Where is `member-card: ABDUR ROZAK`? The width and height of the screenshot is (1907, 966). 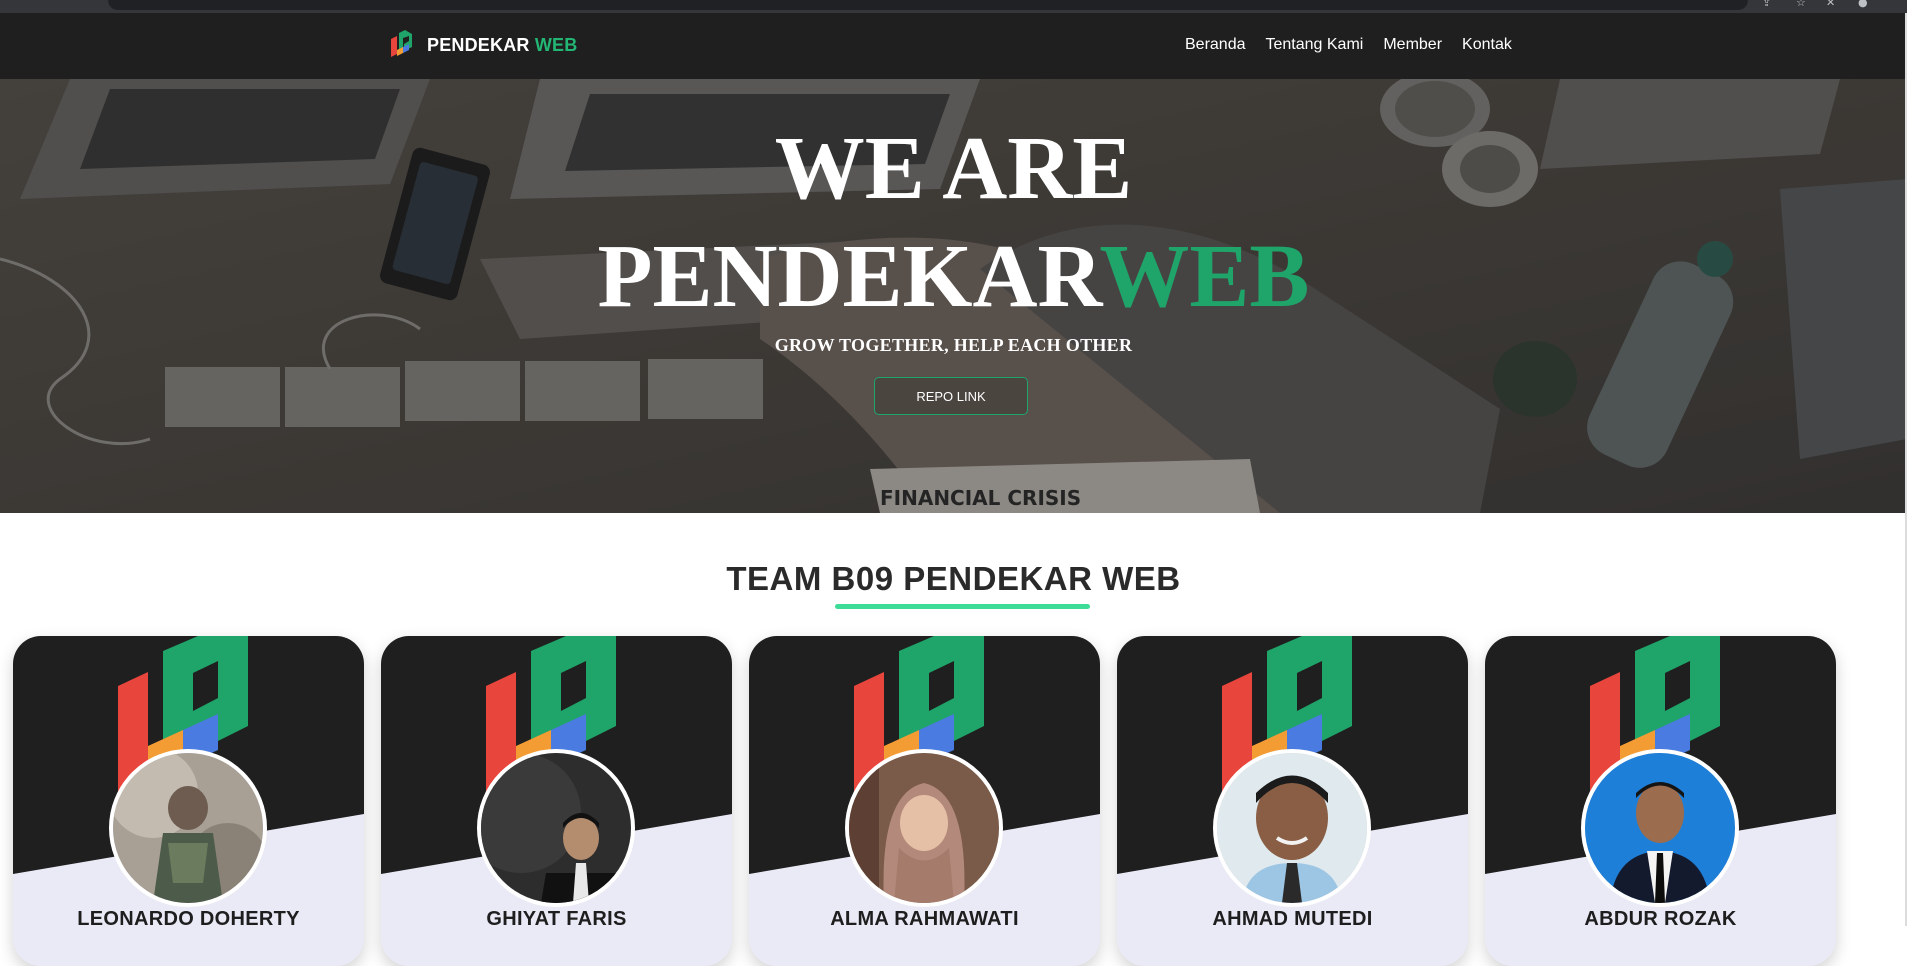
member-card: ABDUR ROZAK is located at coordinates (1660, 801).